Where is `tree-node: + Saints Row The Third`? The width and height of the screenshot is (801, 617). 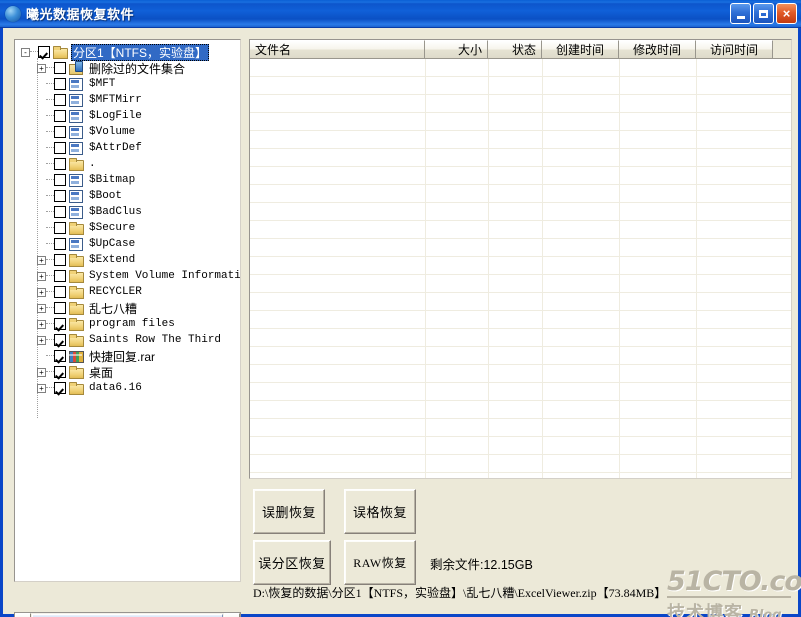 tree-node: + Saints Row The Third is located at coordinates (127, 340).